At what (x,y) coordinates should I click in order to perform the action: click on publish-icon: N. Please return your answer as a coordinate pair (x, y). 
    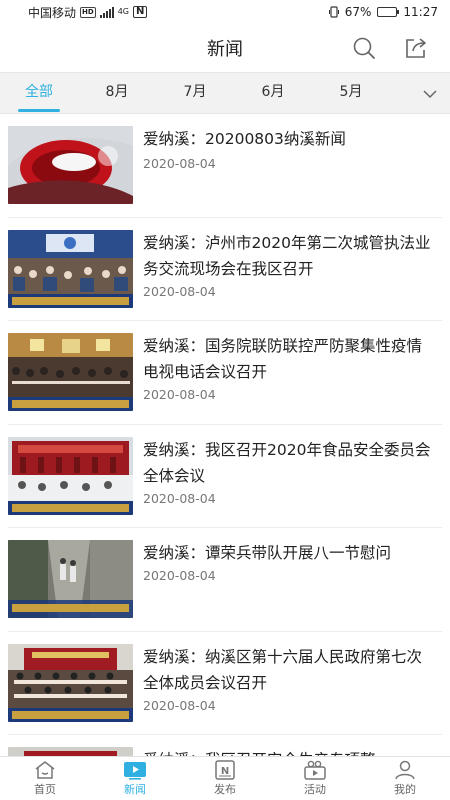
    Looking at the image, I should click on (225, 770).